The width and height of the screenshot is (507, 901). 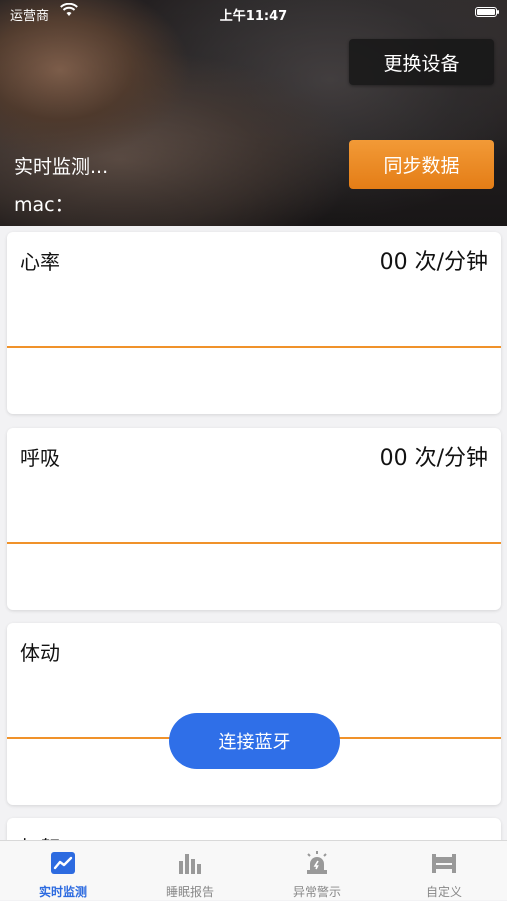 I want to click on tab-abnormal-alert: 异常警示, so click(x=317, y=871).